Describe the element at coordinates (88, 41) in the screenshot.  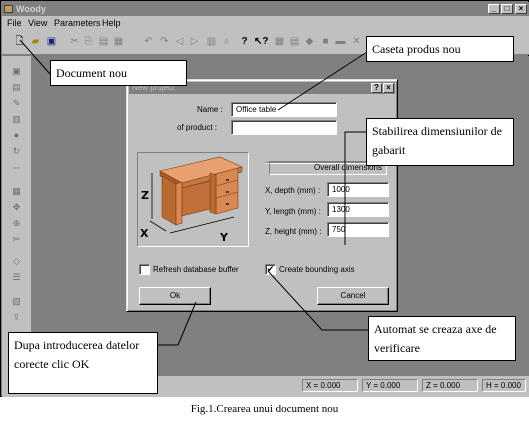
I see `copy-icon: ⎘` at that location.